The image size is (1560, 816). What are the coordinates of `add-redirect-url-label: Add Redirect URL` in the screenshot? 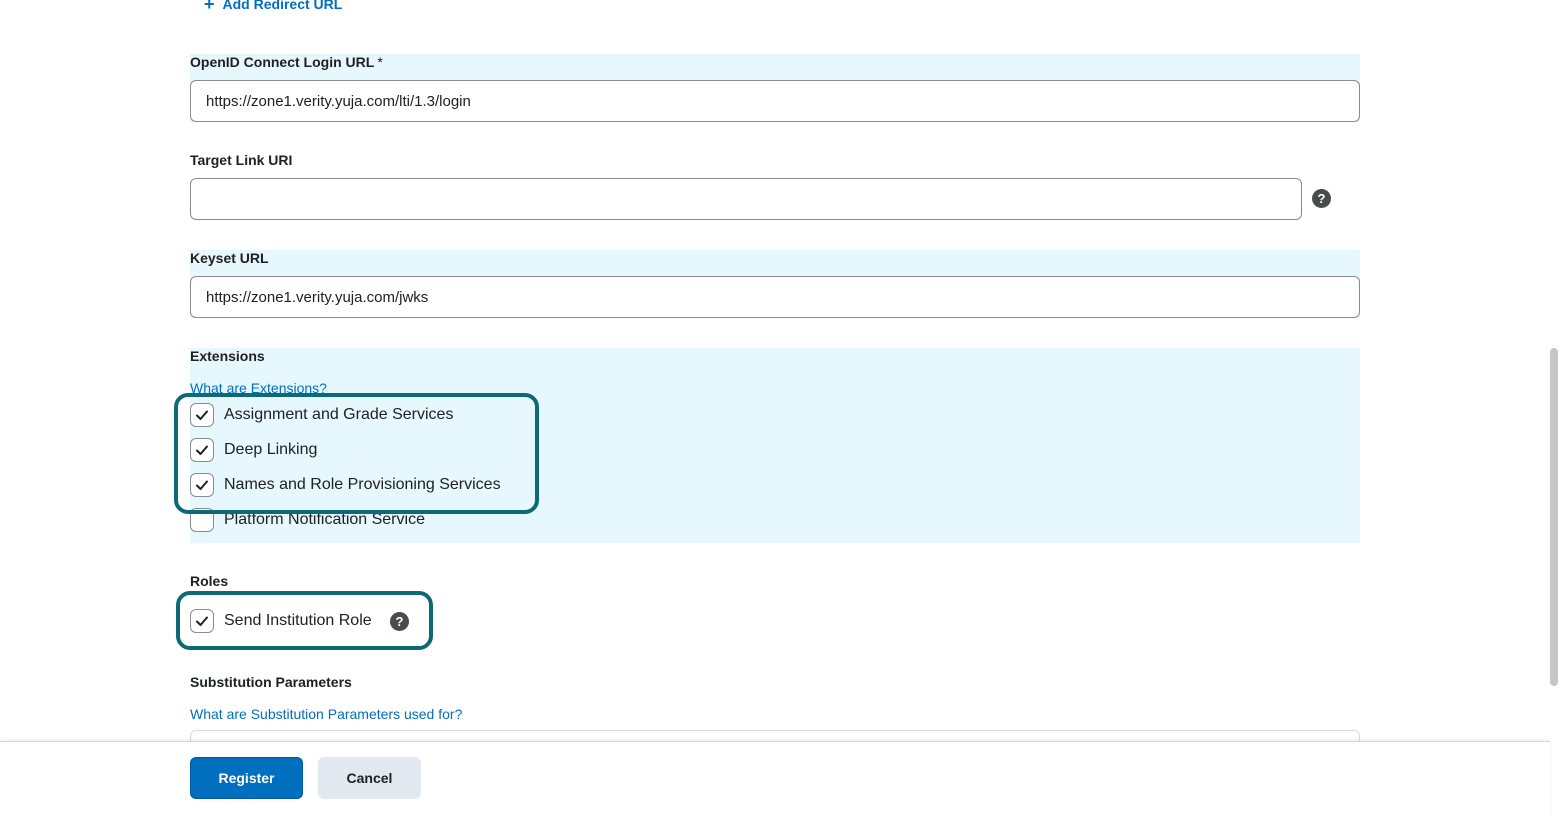 It's located at (282, 6).